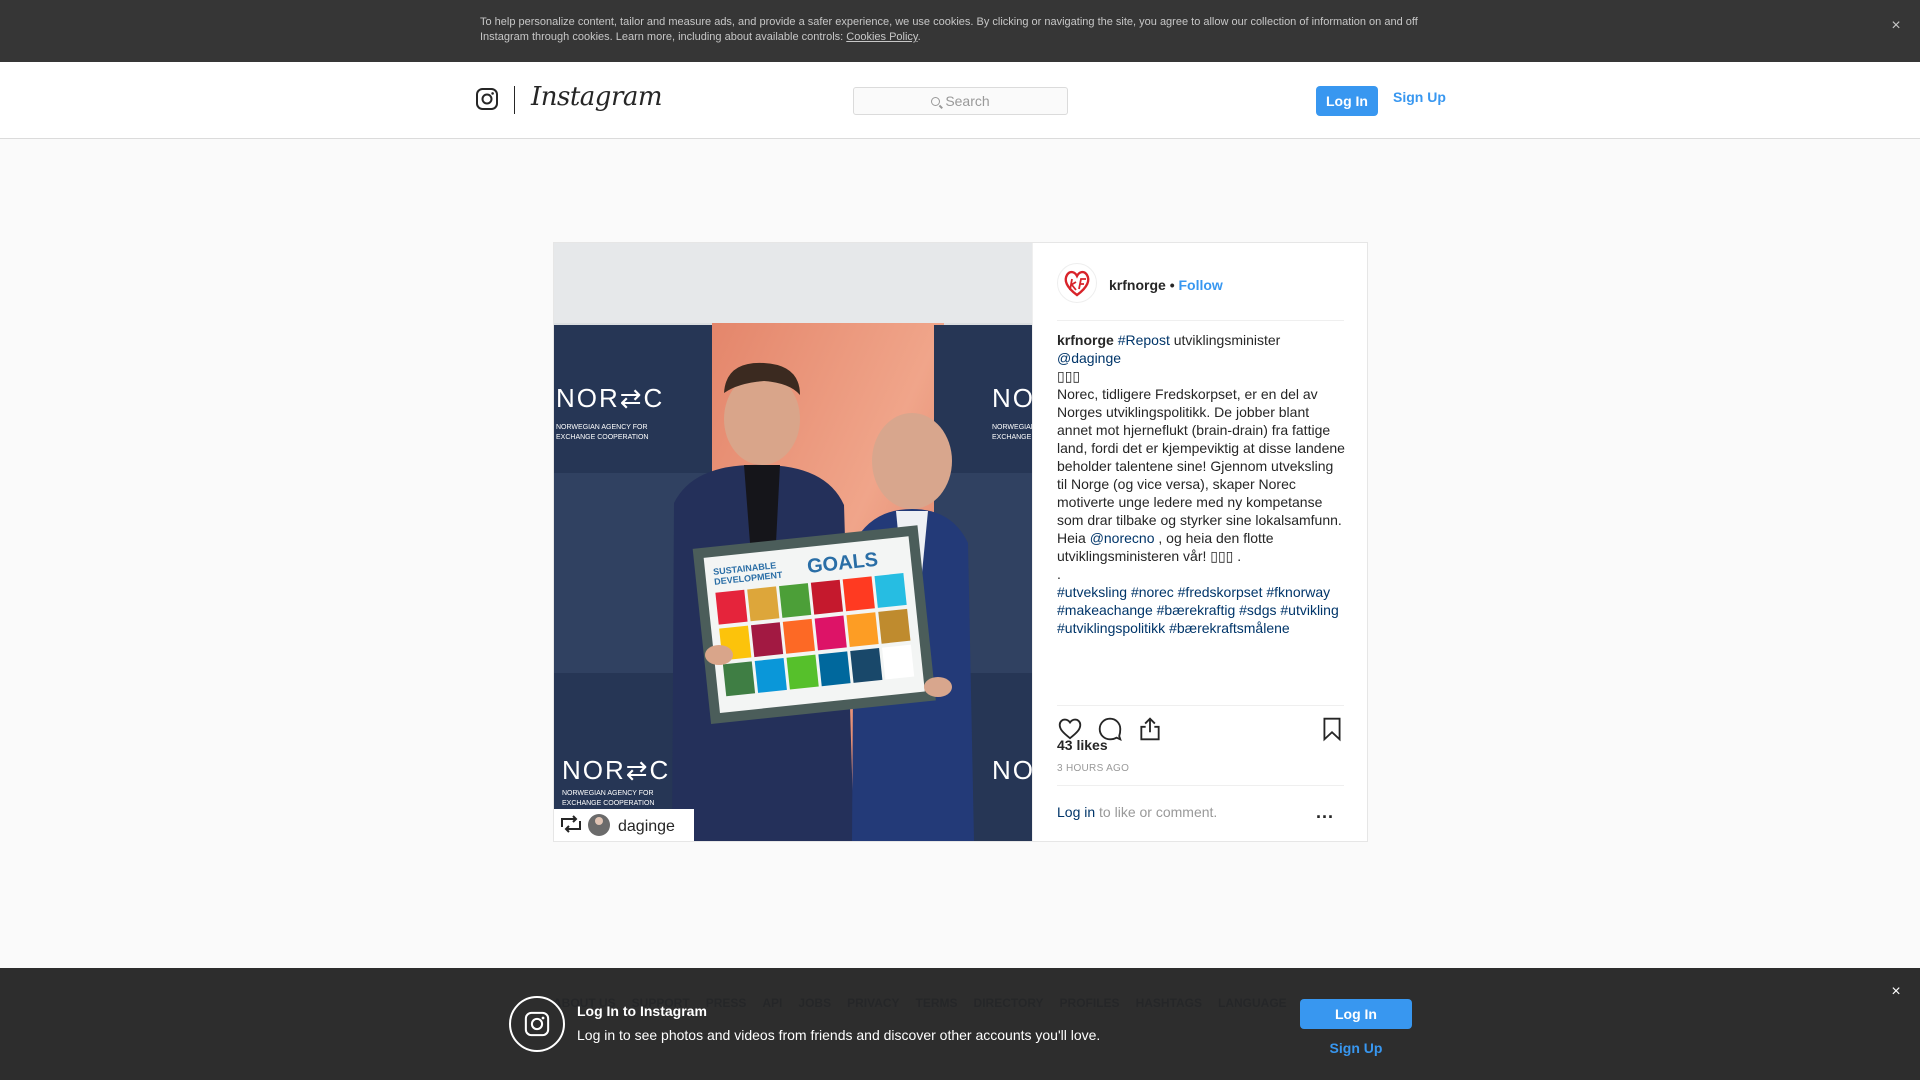 The image size is (1920, 1080). I want to click on avatar, so click(1077, 283).